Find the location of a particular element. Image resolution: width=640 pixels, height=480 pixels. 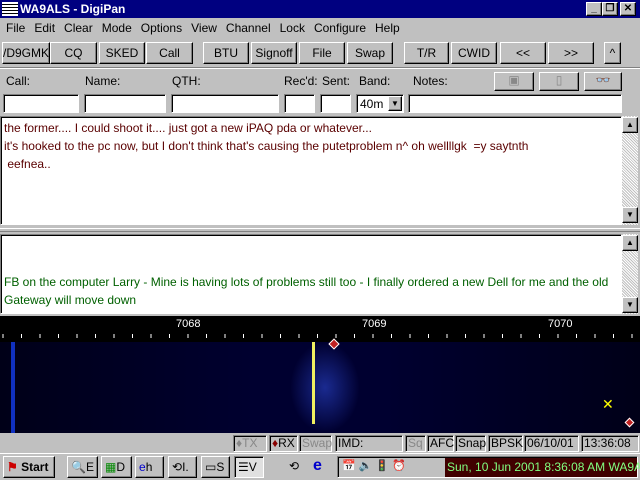

taskbar-item-s: ▭S is located at coordinates (215, 467).